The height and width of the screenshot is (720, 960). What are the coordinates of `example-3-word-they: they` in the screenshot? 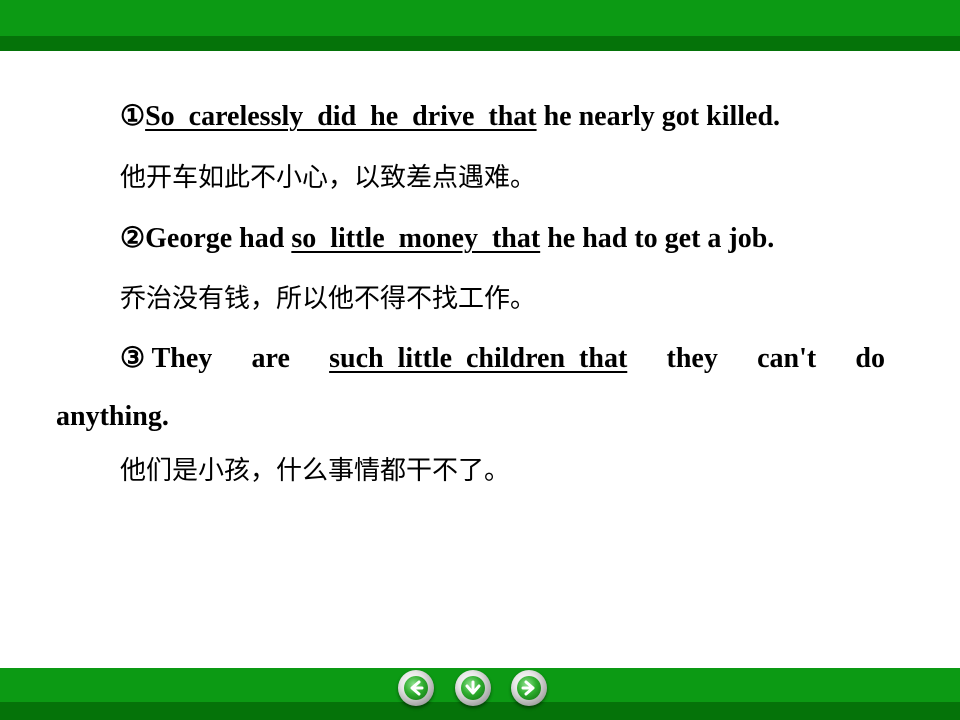 It's located at (692, 358).